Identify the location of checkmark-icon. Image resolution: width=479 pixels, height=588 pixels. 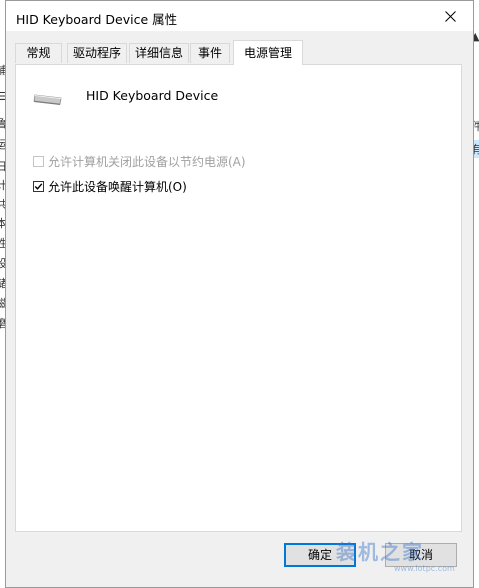
(38, 186).